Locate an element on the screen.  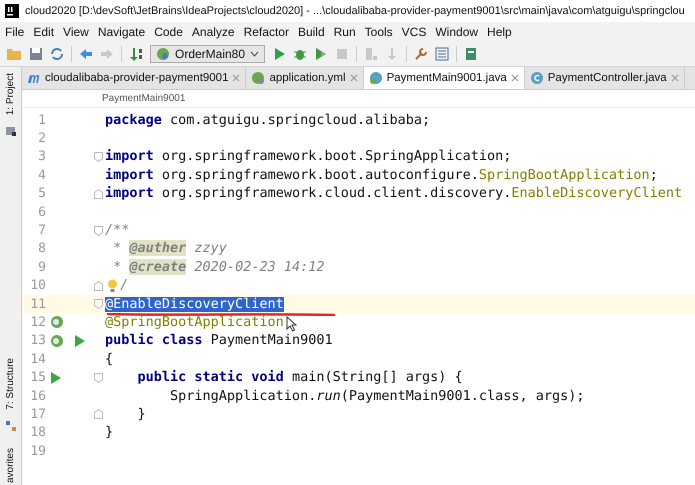
line-number: 16 is located at coordinates (37, 396).